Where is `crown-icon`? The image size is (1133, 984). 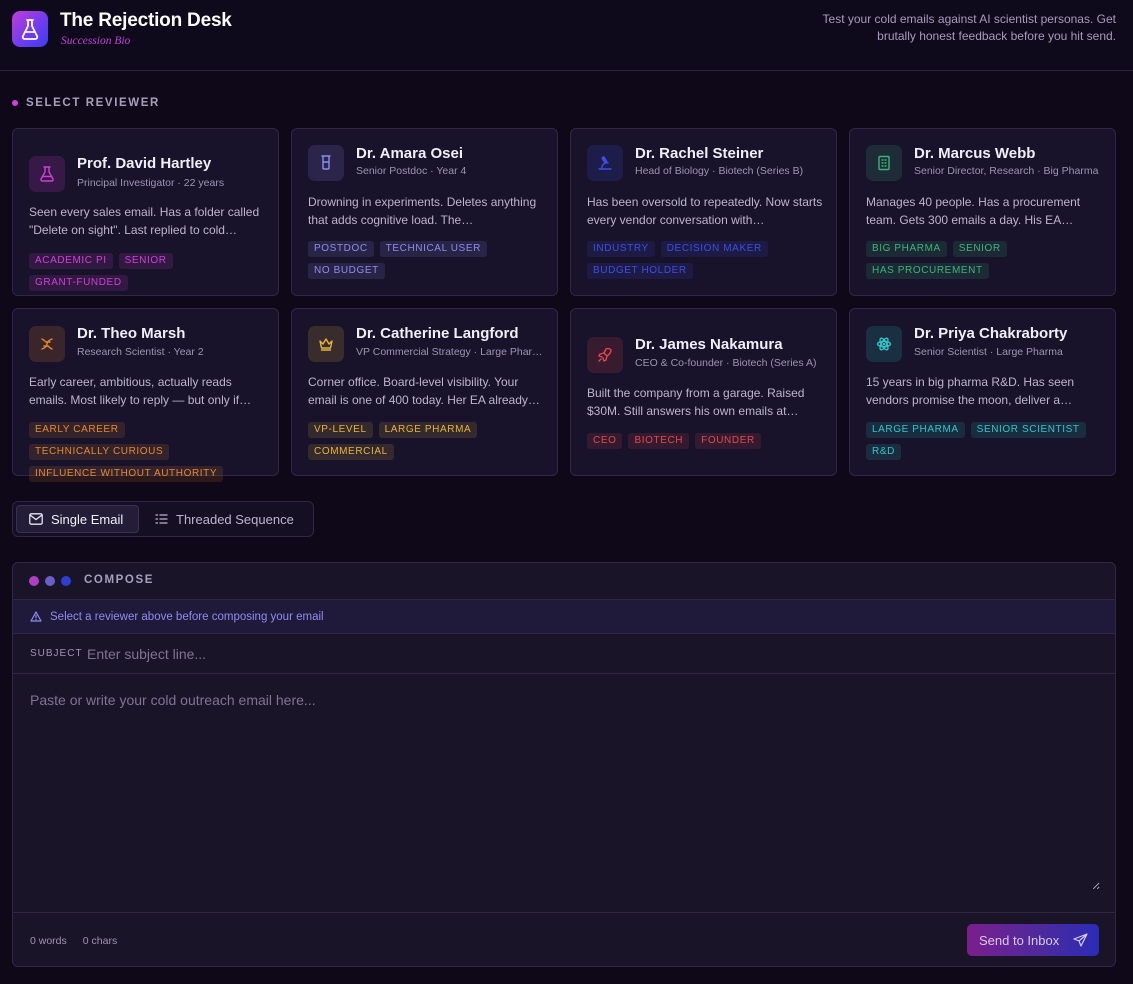 crown-icon is located at coordinates (326, 344).